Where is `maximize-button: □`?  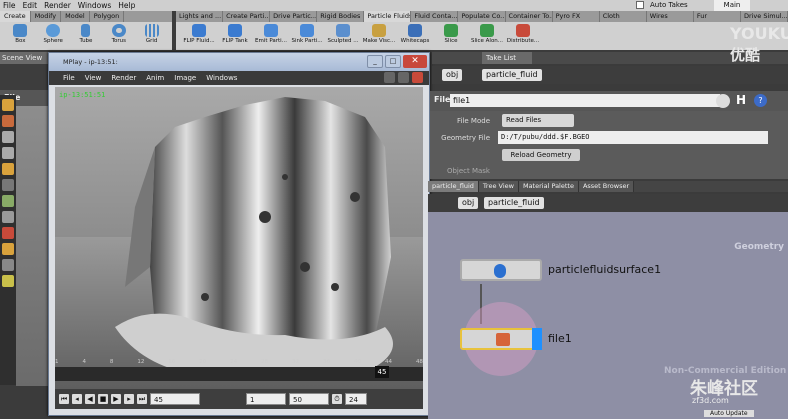 maximize-button: □ is located at coordinates (393, 61).